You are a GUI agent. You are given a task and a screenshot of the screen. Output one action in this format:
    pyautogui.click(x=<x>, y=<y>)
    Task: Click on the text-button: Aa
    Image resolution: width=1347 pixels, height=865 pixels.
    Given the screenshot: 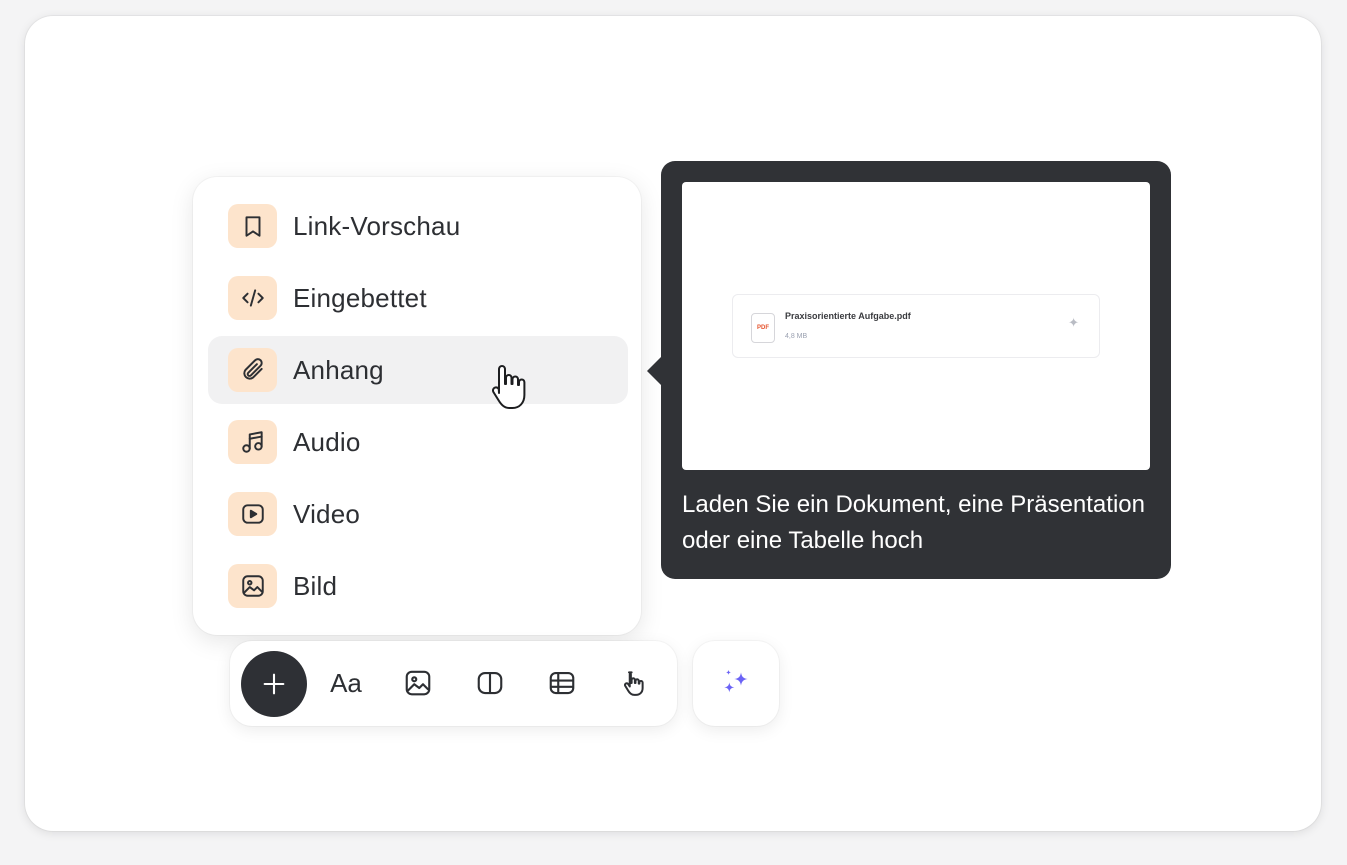 What is the action you would take?
    pyautogui.click(x=346, y=683)
    